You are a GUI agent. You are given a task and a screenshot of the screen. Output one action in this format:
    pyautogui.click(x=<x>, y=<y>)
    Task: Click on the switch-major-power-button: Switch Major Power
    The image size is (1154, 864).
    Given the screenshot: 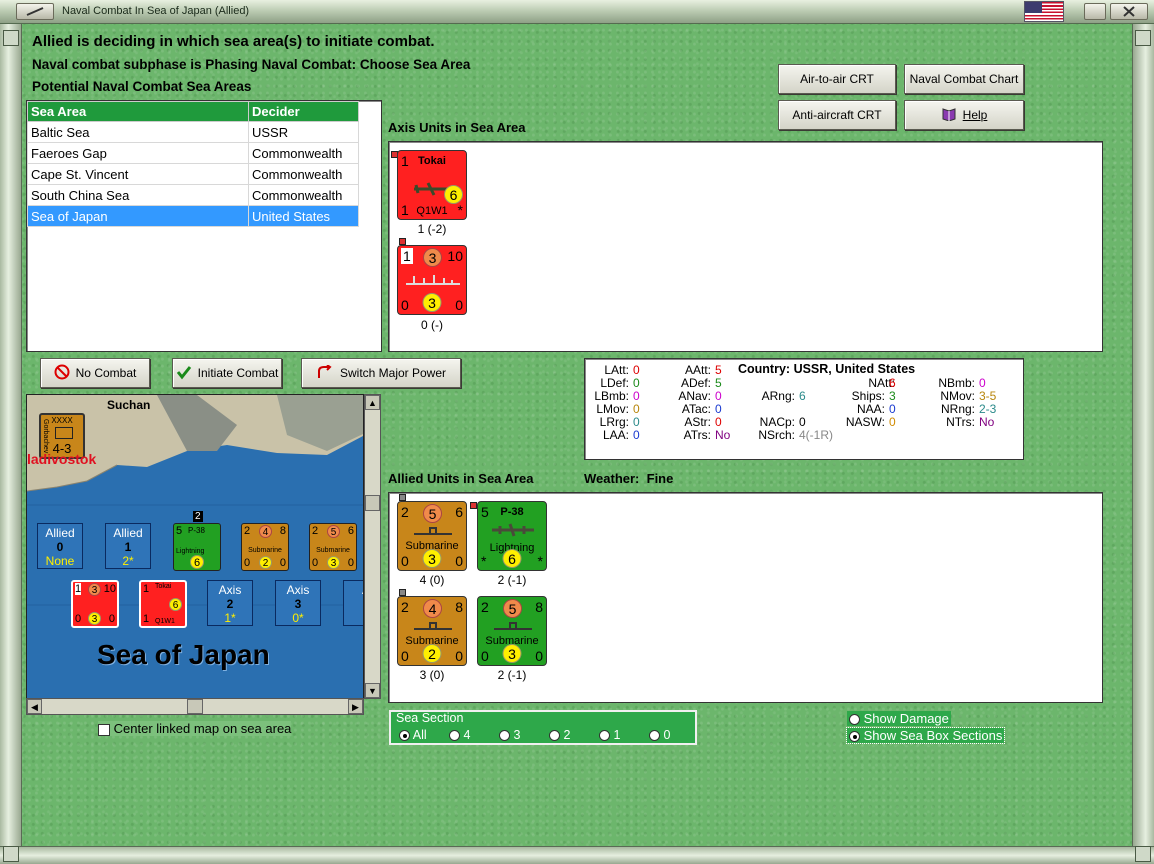 What is the action you would take?
    pyautogui.click(x=381, y=373)
    